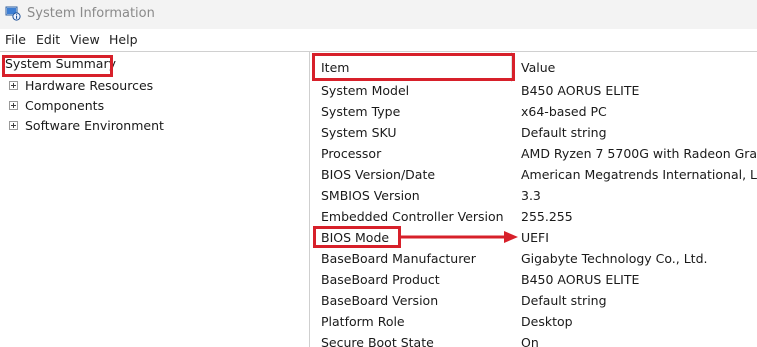  What do you see at coordinates (380, 279) in the screenshot?
I see `row-item: BaseBoard Product` at bounding box center [380, 279].